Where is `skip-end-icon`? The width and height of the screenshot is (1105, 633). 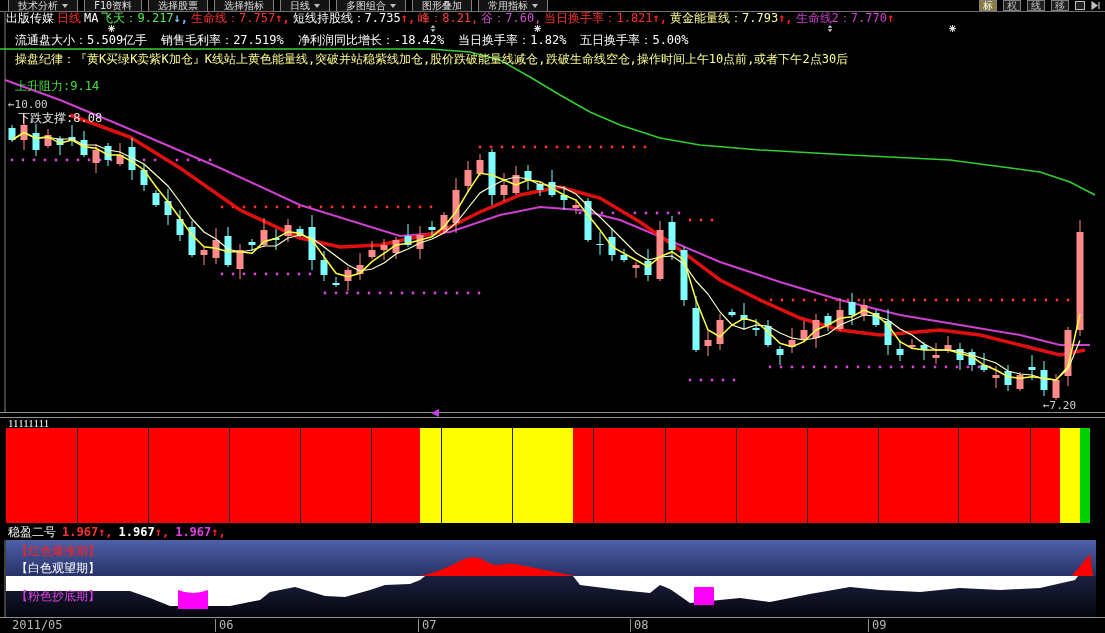
skip-end-icon is located at coordinates (1096, 5).